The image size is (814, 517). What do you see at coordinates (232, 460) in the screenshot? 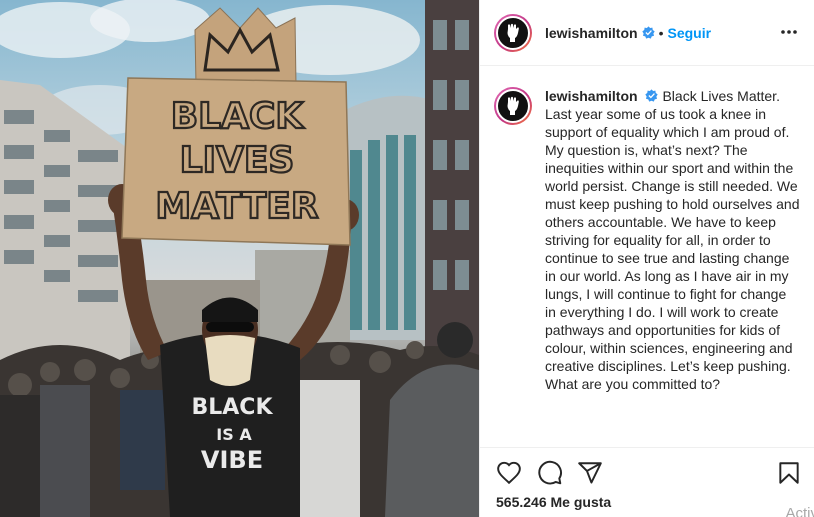
I see `shirt-text-line3: VIBE` at bounding box center [232, 460].